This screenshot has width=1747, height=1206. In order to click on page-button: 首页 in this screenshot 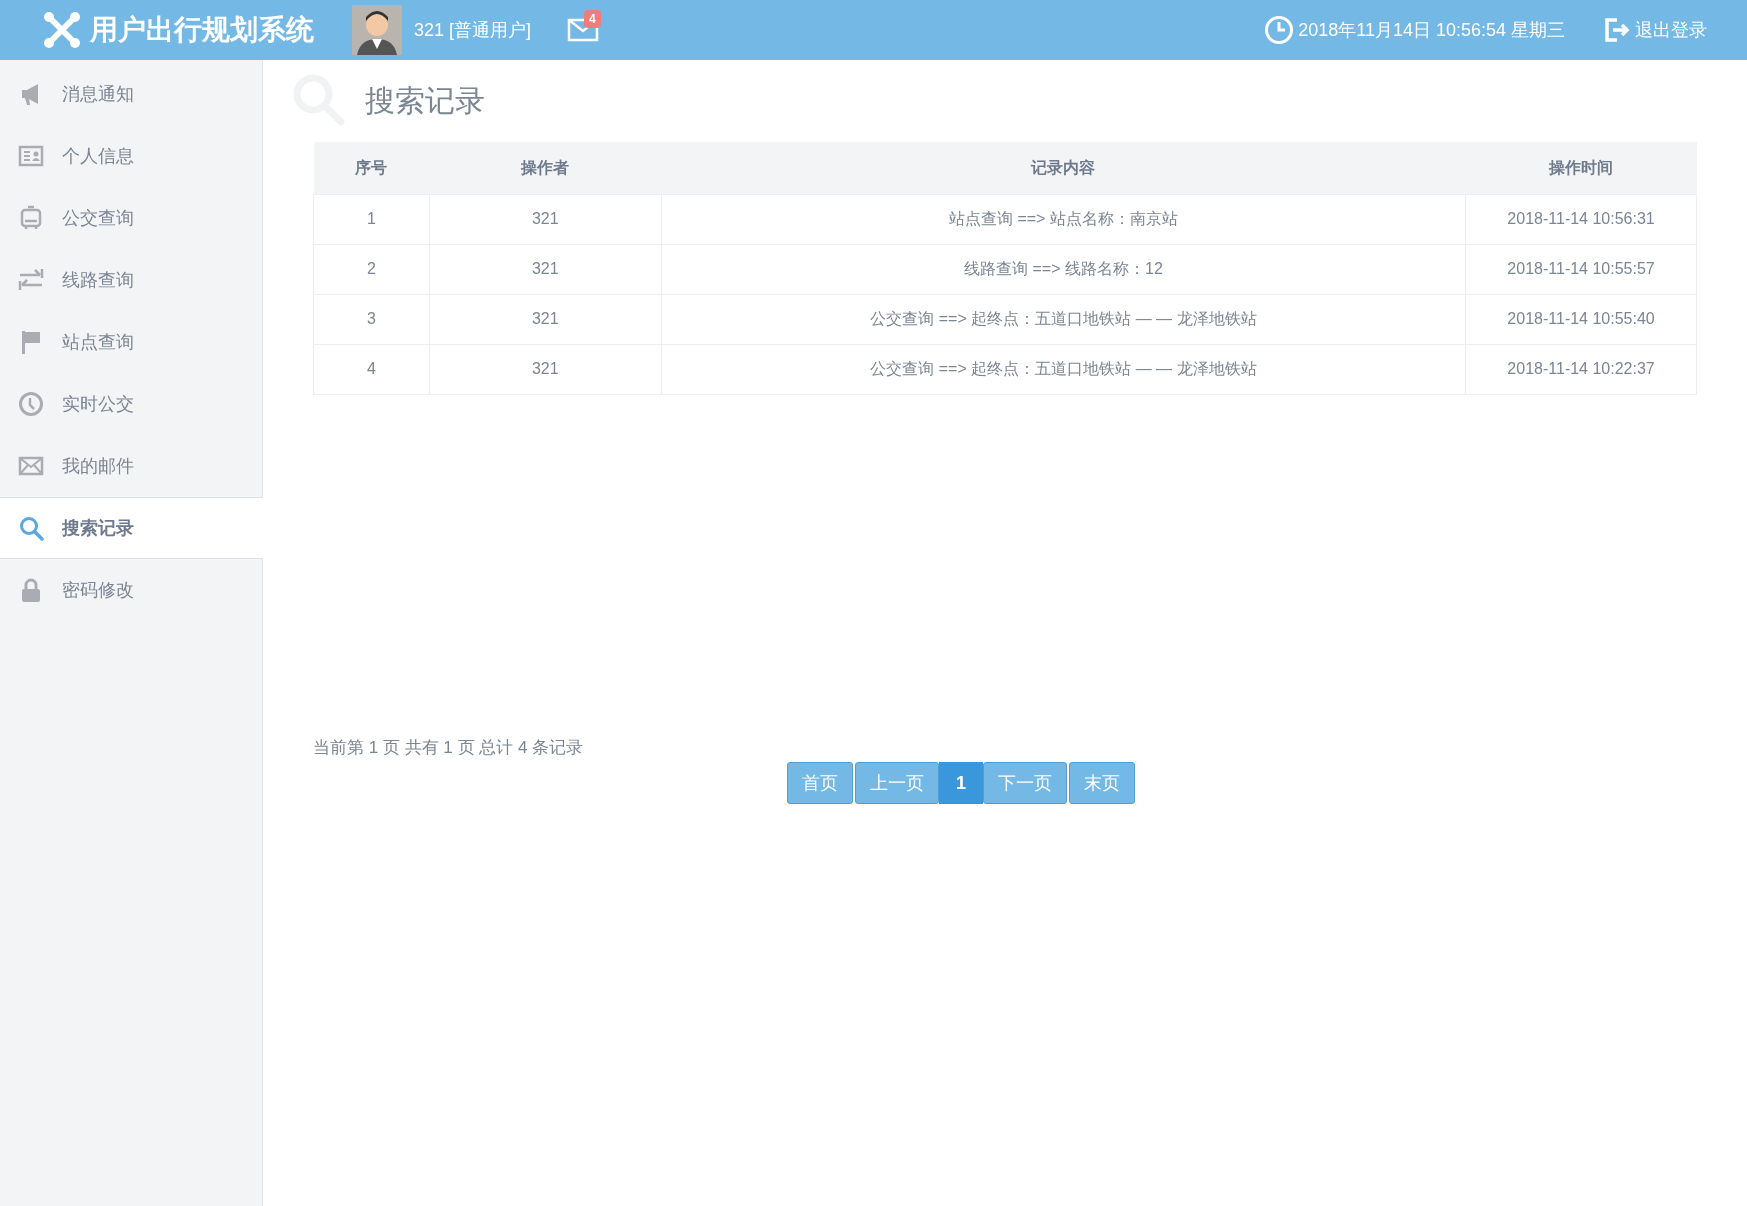, I will do `click(820, 783)`.